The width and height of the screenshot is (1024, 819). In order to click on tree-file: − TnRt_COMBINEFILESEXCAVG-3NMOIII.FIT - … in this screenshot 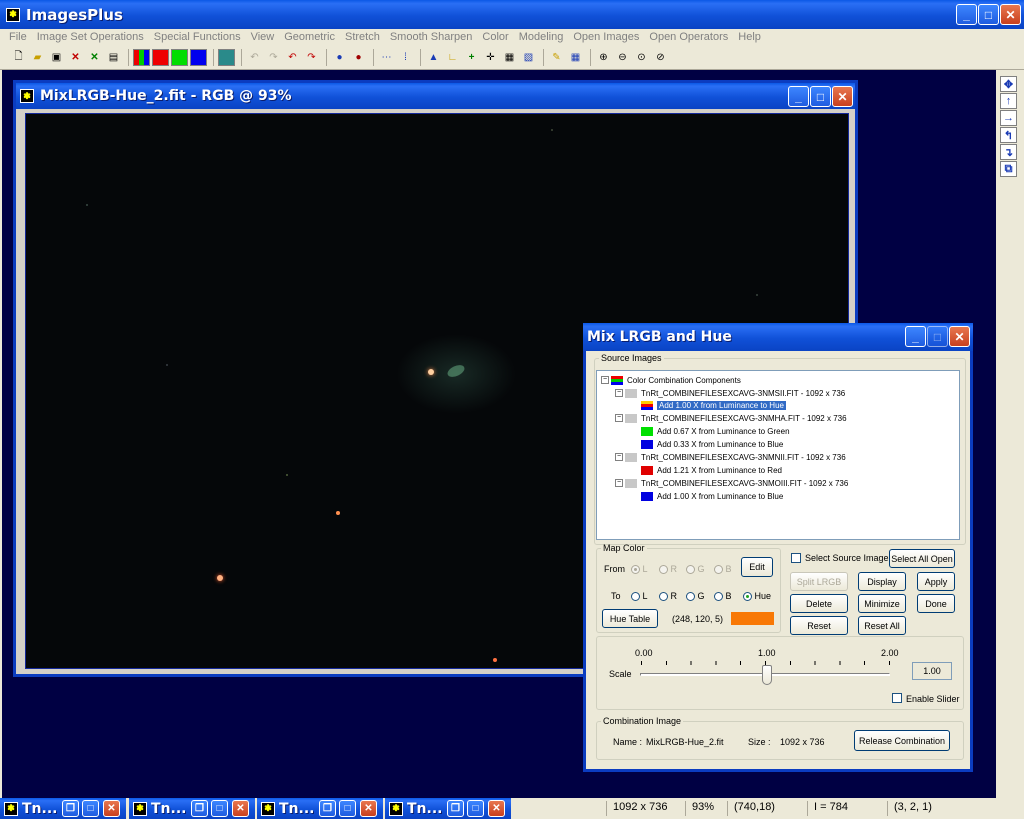, I will do `click(731, 483)`.